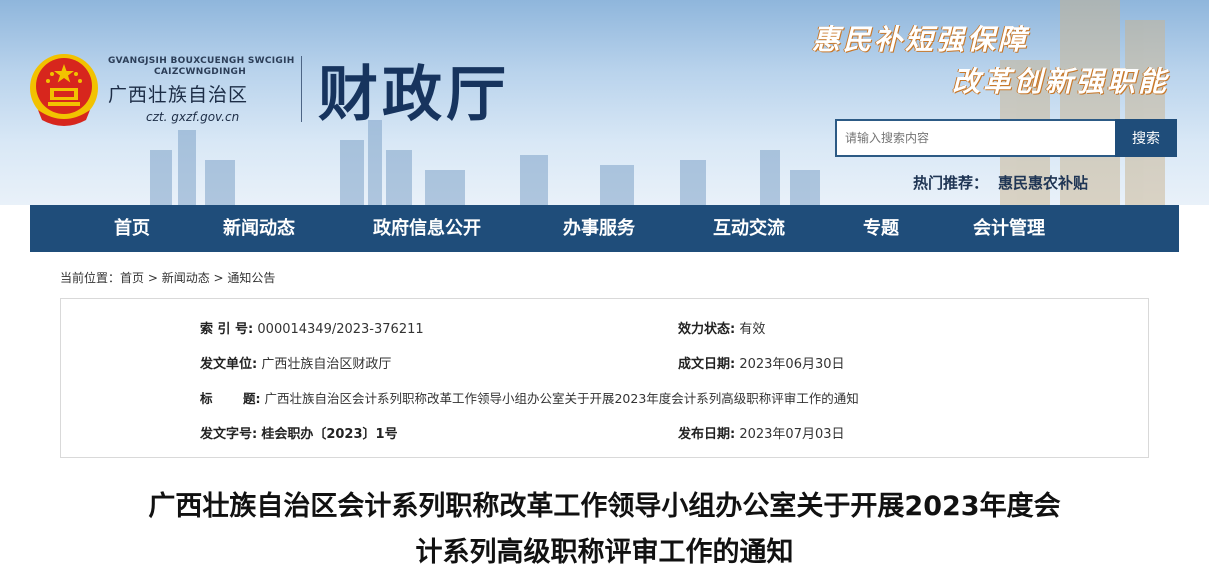 Image resolution: width=1209 pixels, height=579 pixels. I want to click on hot-recommend-label: 热门推荐：, so click(951, 183).